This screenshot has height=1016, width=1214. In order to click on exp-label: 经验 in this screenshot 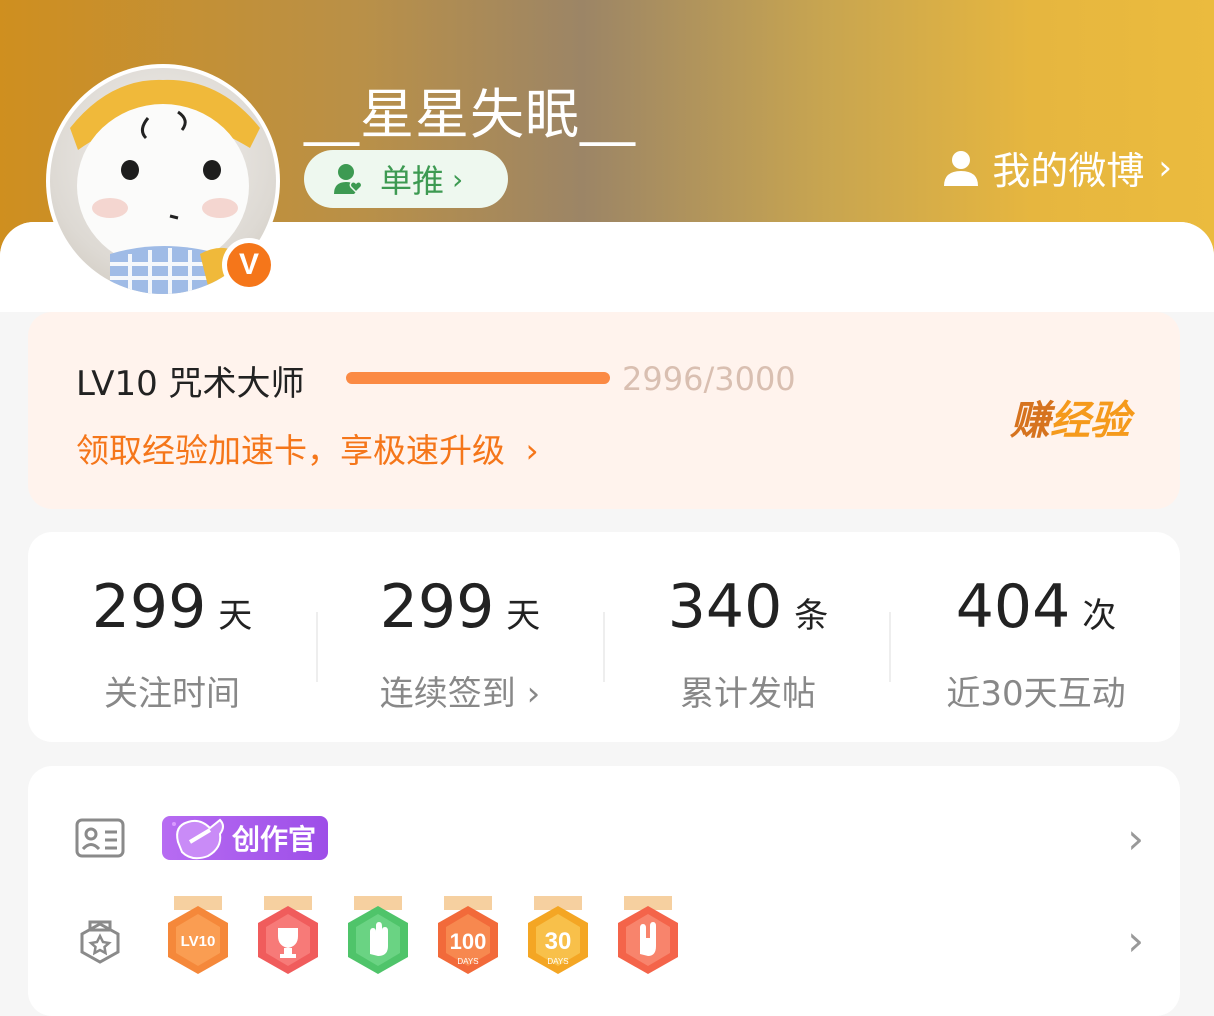, I will do `click(1090, 421)`.